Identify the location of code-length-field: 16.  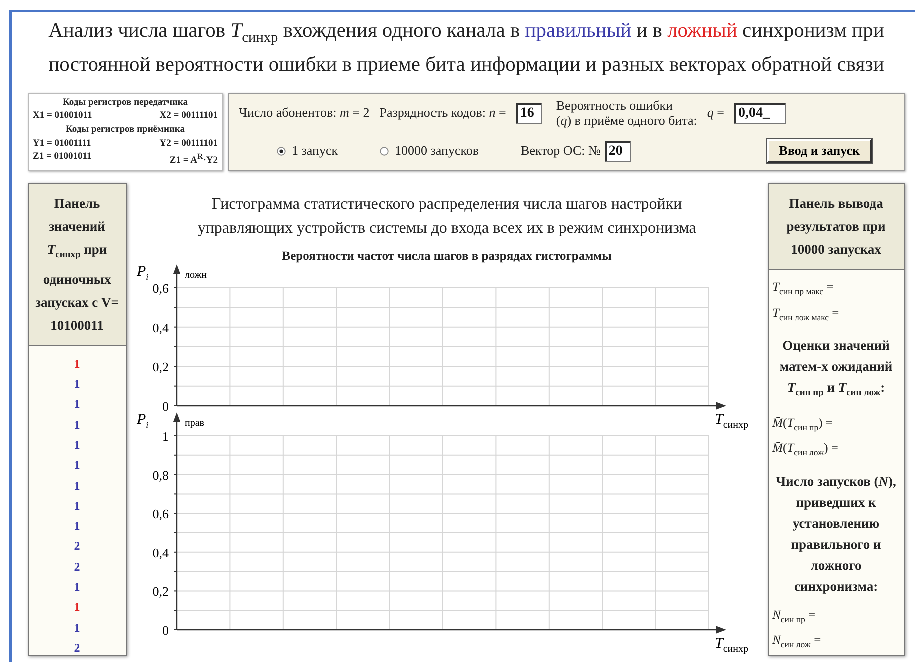
(529, 113).